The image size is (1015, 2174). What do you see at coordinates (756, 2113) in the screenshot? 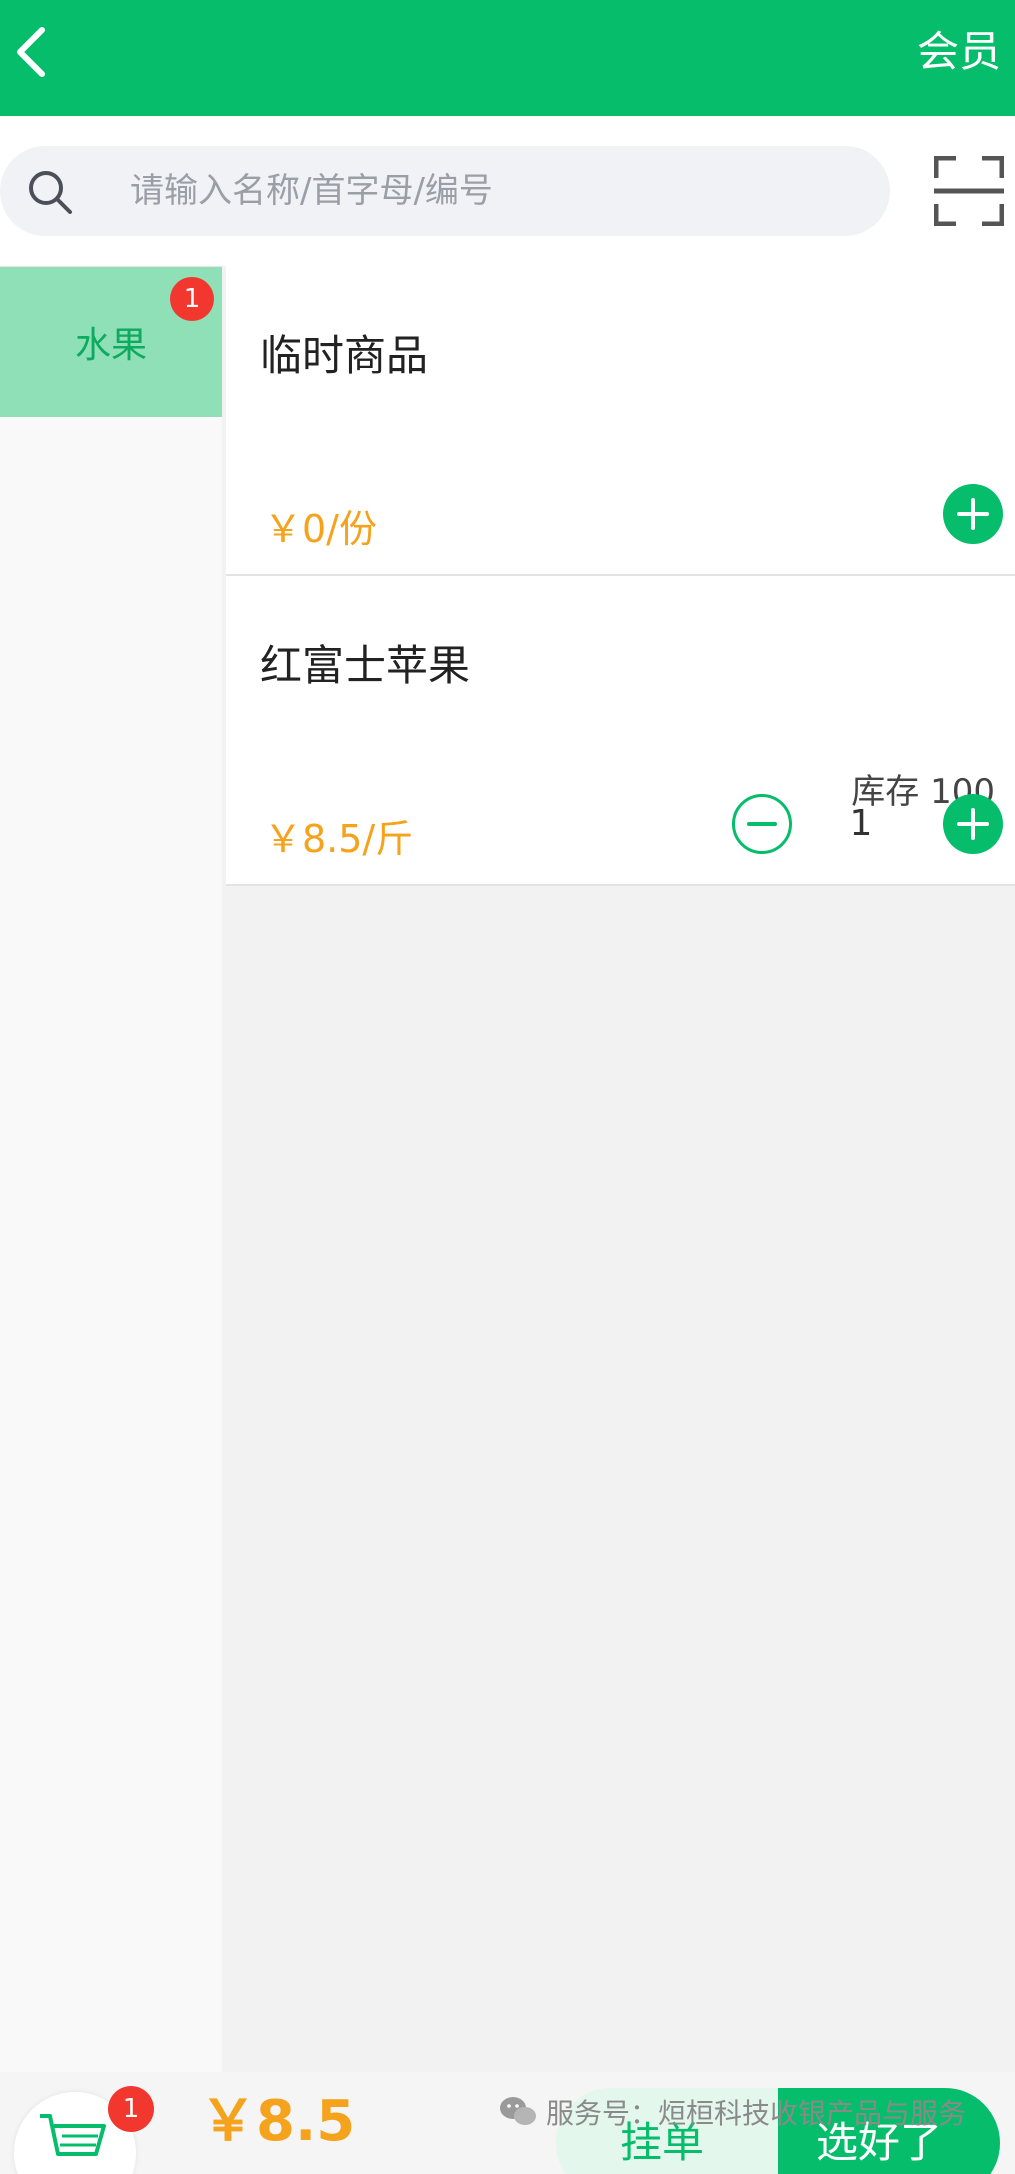
I see `watermark-text: 服务号：烜桓科技收银产品与服务` at bounding box center [756, 2113].